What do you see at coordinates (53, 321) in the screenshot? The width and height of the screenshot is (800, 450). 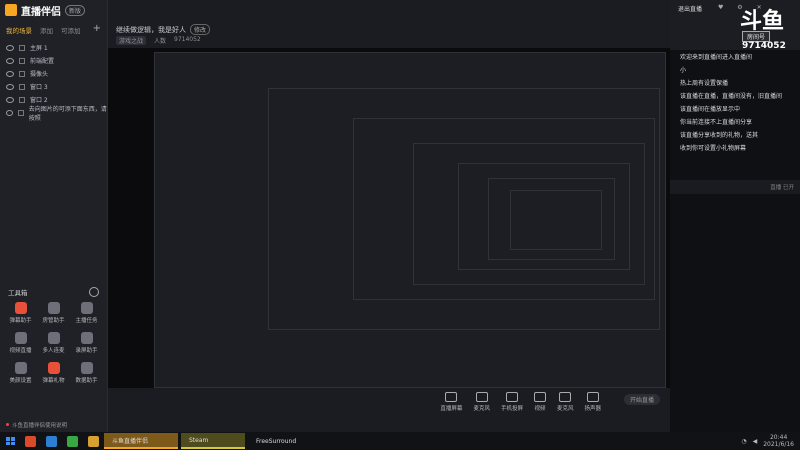 I see `tool-label: 房管助手` at bounding box center [53, 321].